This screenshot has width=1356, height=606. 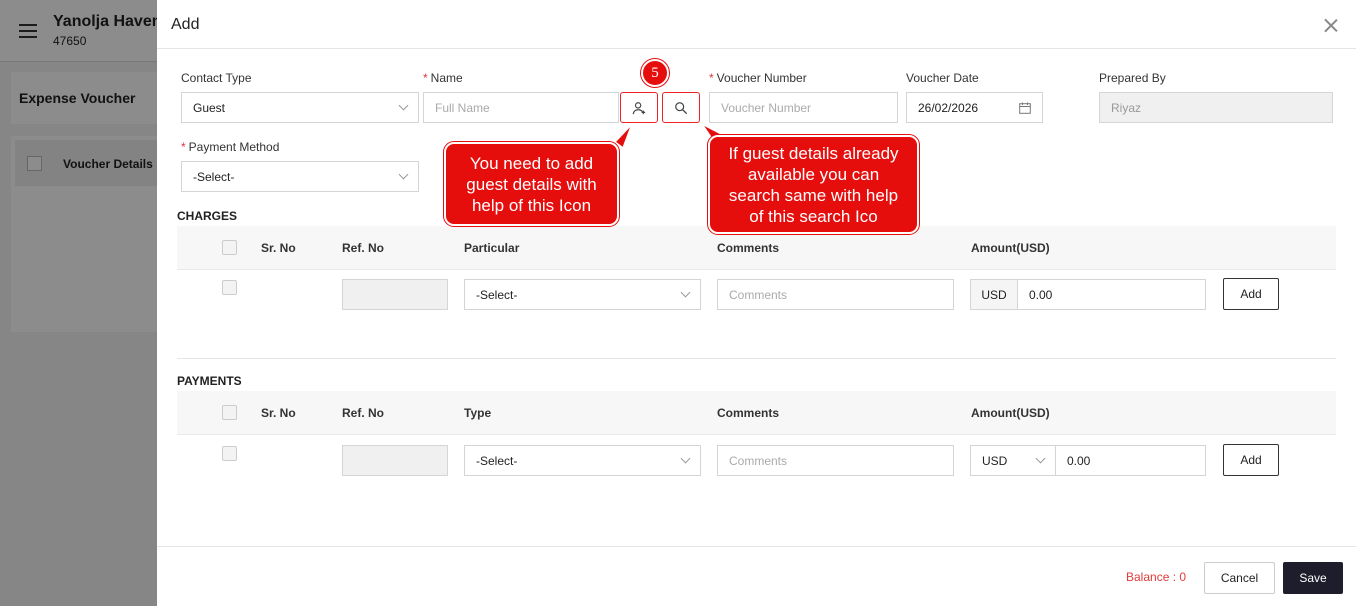 I want to click on modal-footer: Balance : 0 Cancel Save, so click(x=756, y=576).